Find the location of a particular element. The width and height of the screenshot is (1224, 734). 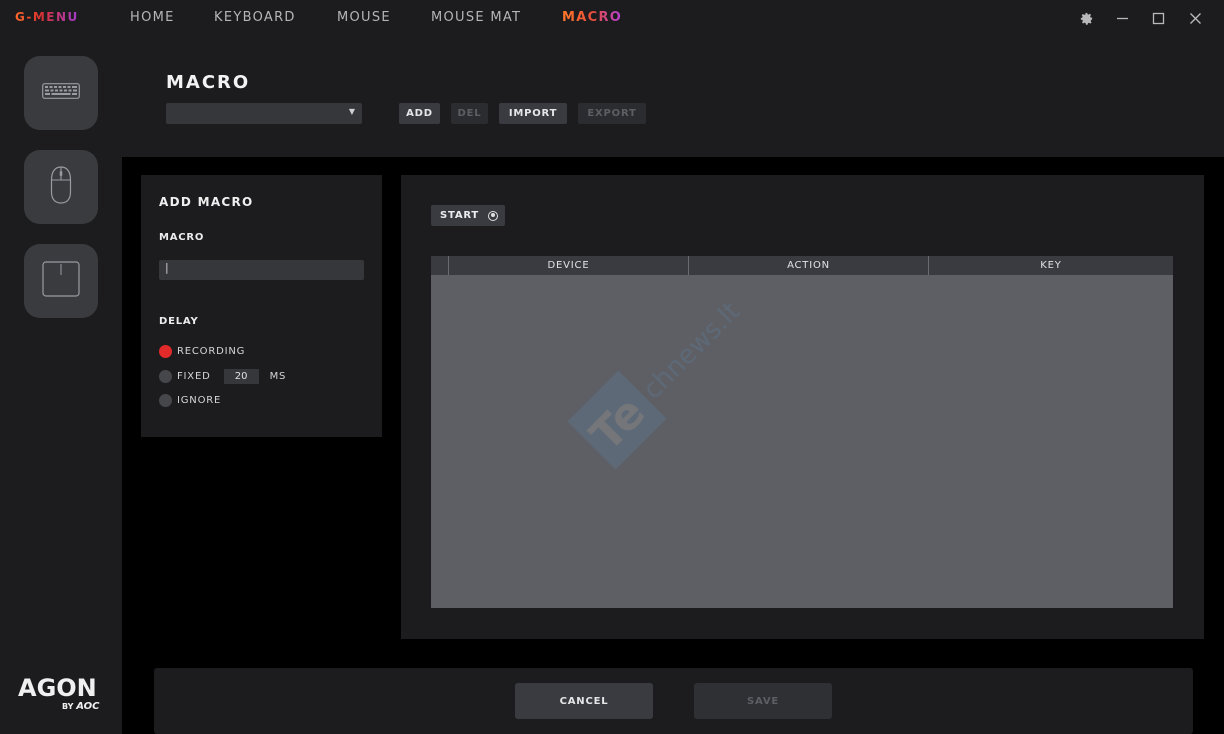

device-keyboard-button is located at coordinates (61, 93).